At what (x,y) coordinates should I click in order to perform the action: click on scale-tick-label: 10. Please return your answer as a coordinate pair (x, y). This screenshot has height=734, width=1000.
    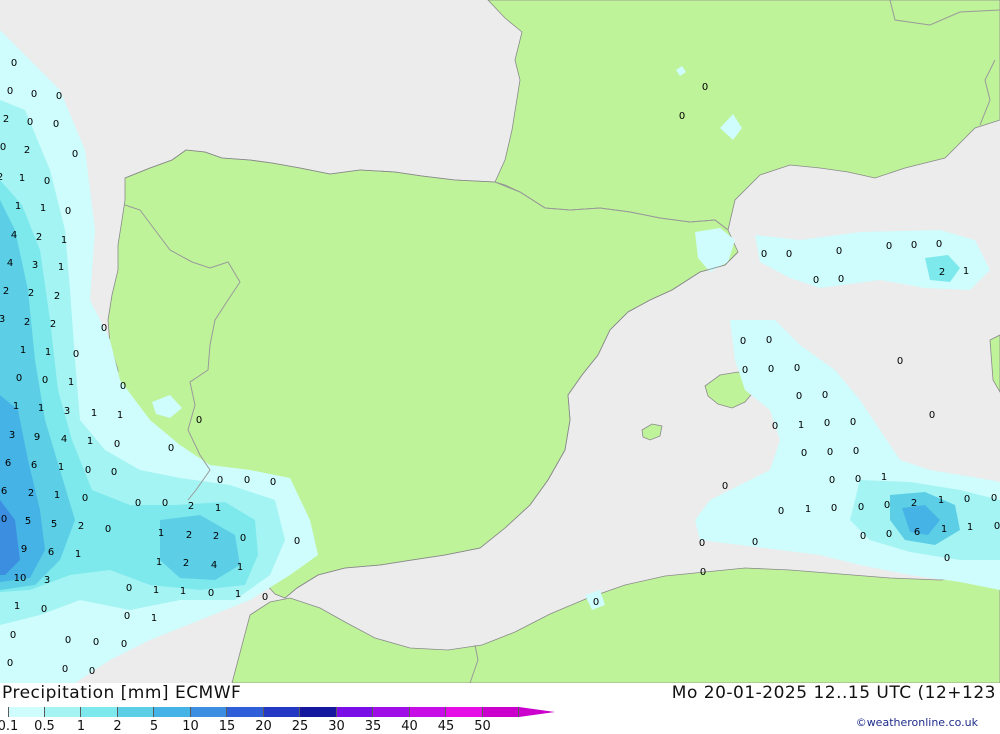
    Looking at the image, I should click on (190, 726).